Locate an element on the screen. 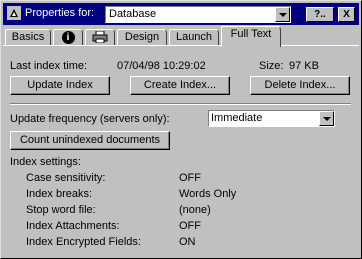 This screenshot has height=259, width=362. tab-label: Launch is located at coordinates (194, 37).